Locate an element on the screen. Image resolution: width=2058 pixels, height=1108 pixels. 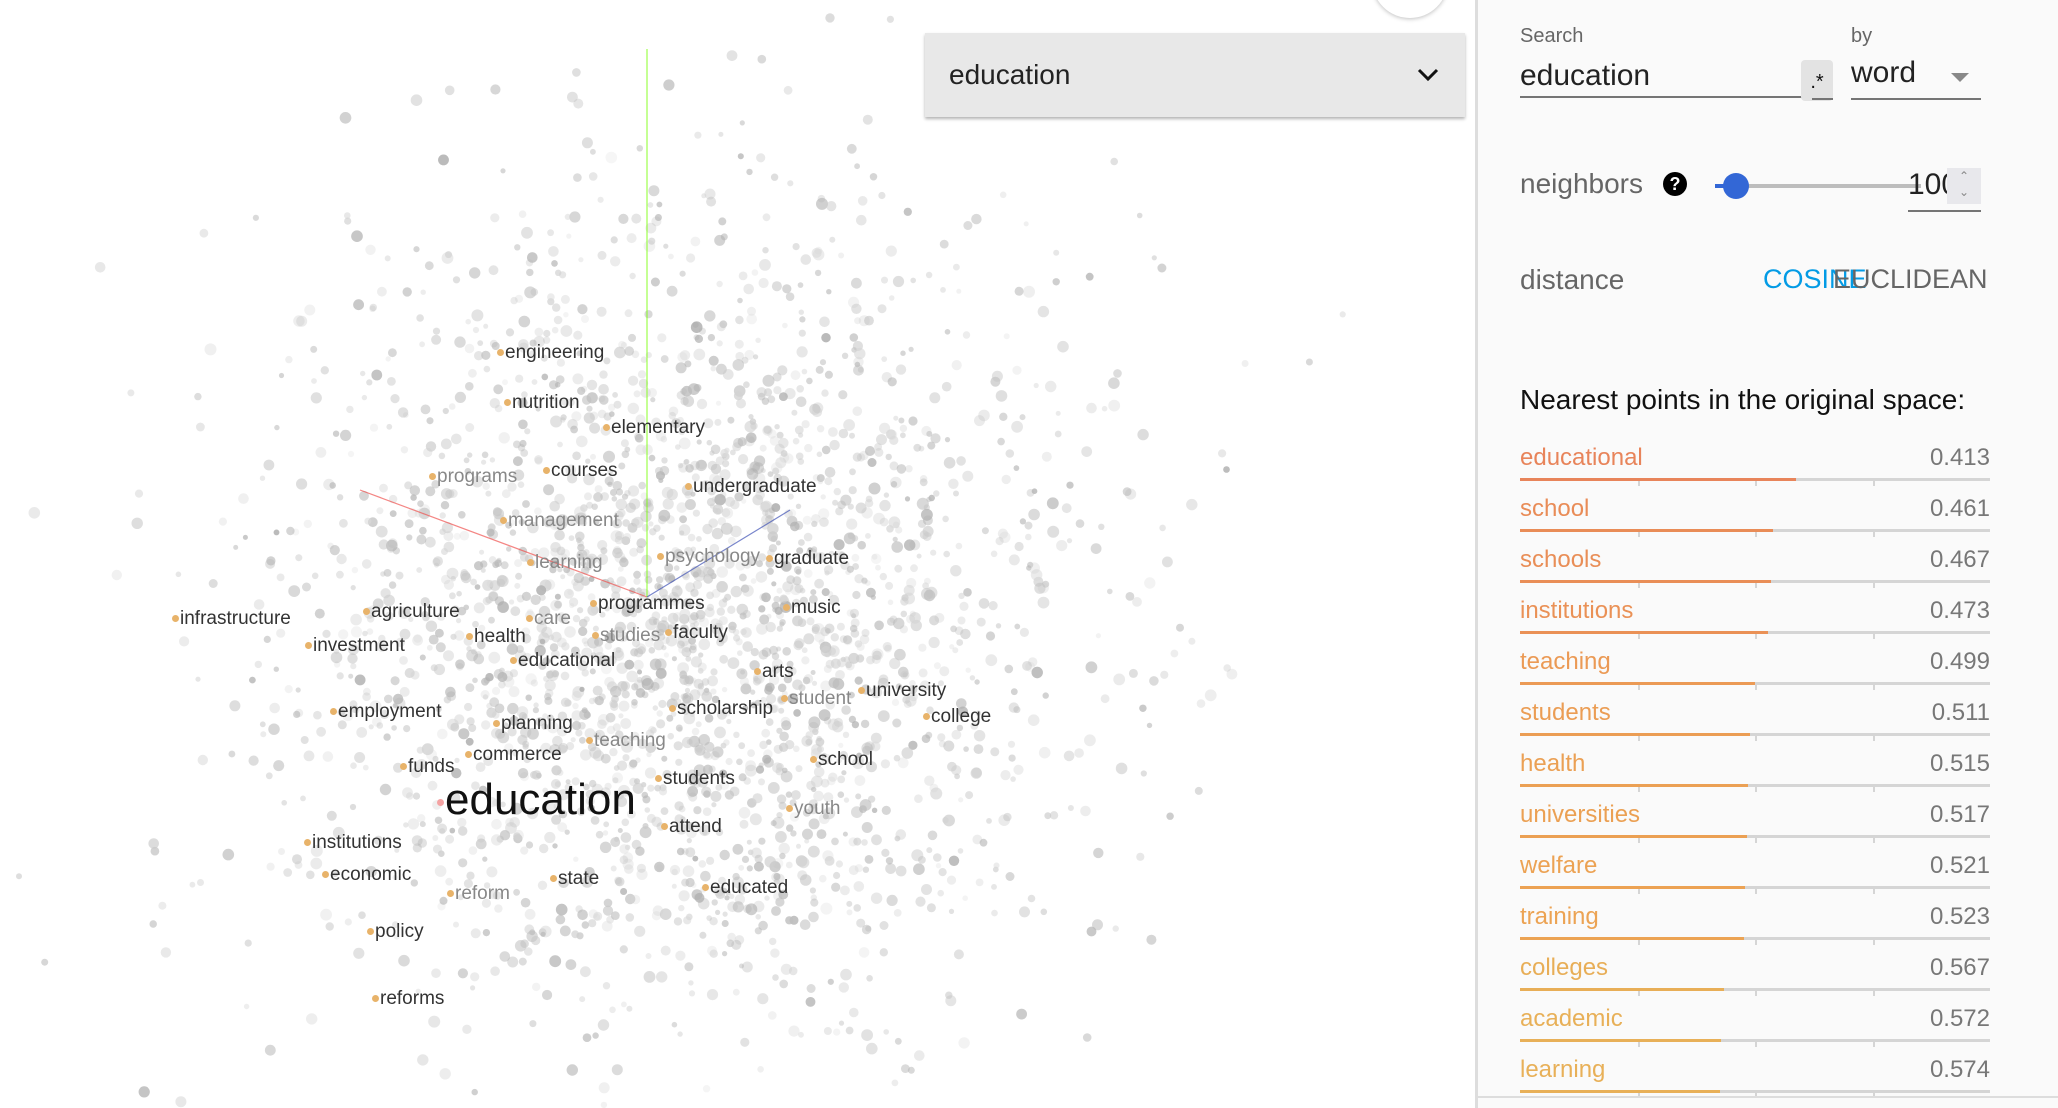
point-label: music is located at coordinates (812, 607).